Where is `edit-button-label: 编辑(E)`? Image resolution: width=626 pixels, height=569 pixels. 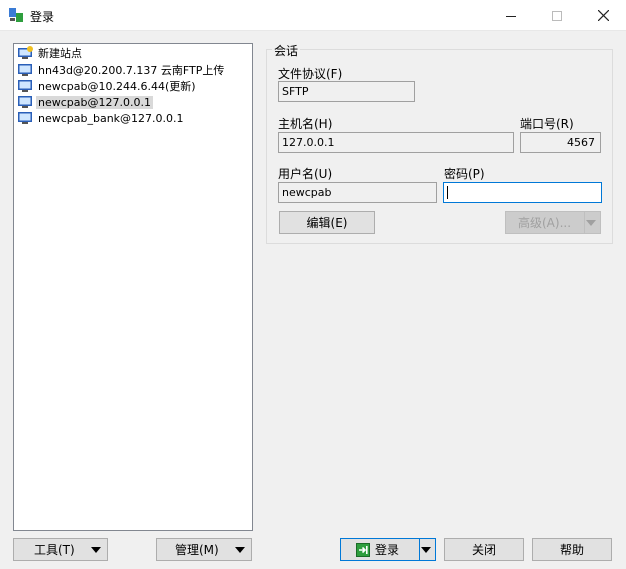 edit-button-label: 编辑(E) is located at coordinates (327, 223).